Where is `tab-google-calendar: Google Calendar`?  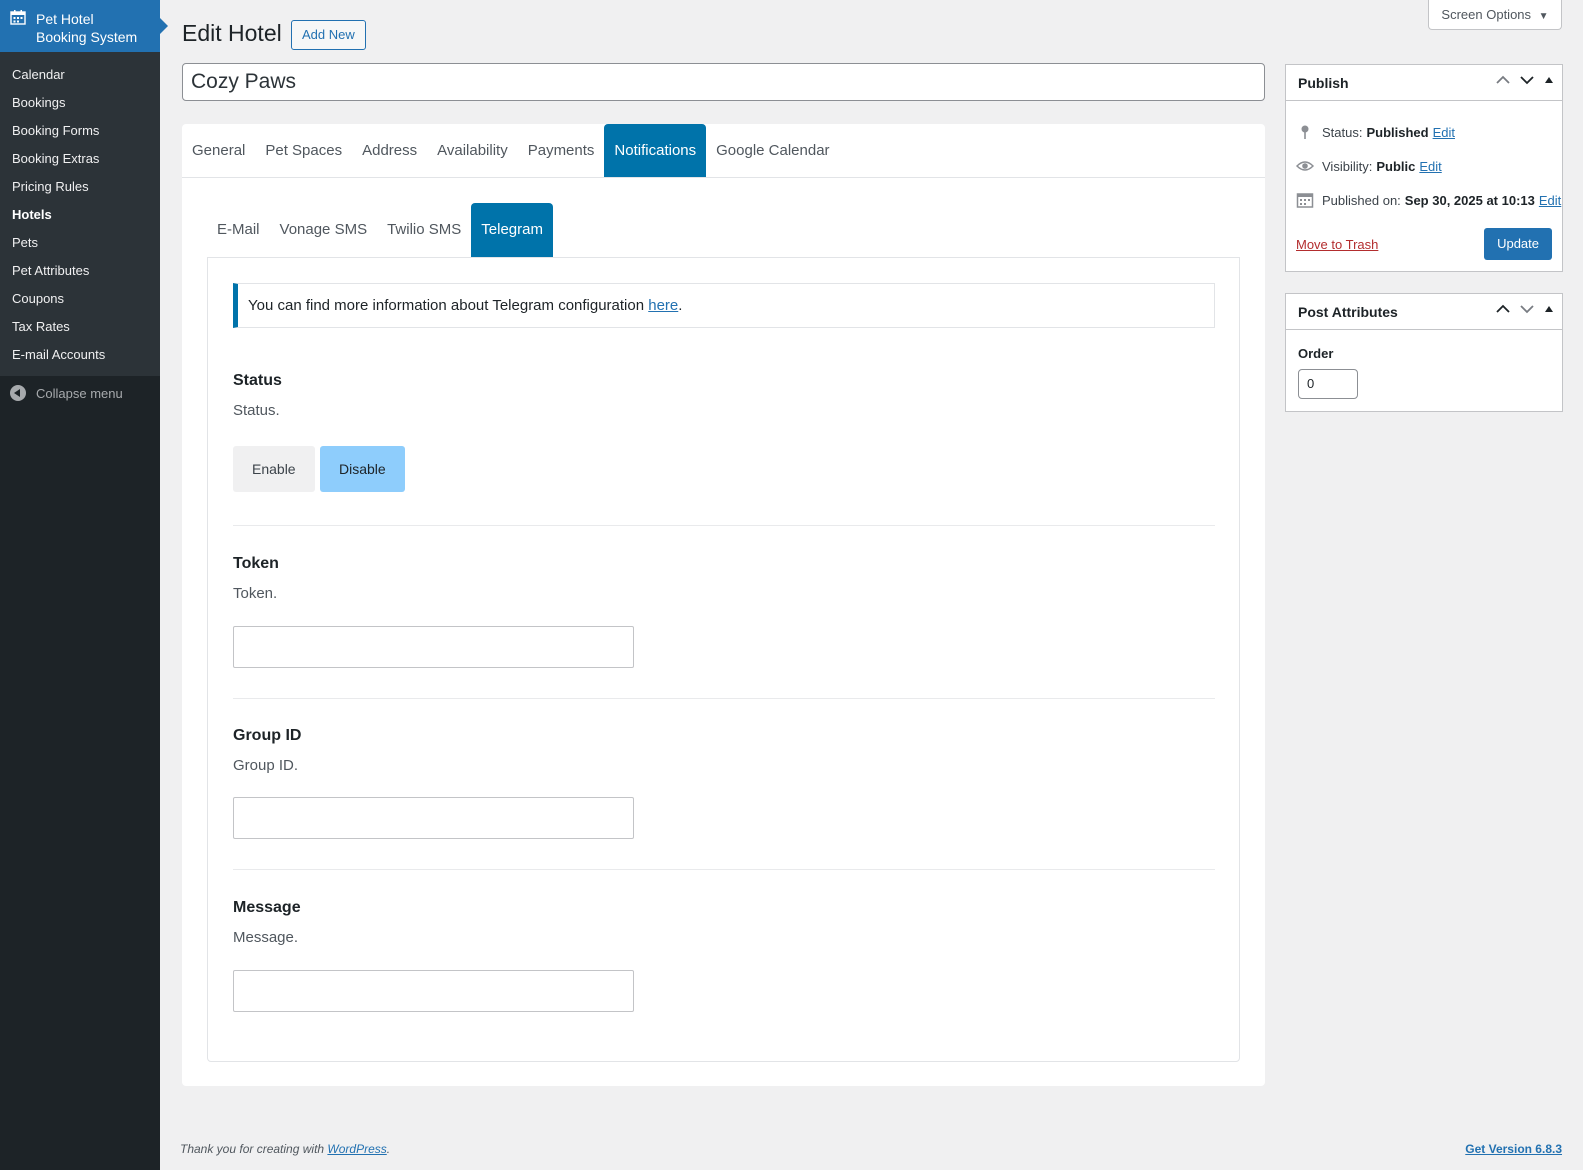 tab-google-calendar: Google Calendar is located at coordinates (772, 150).